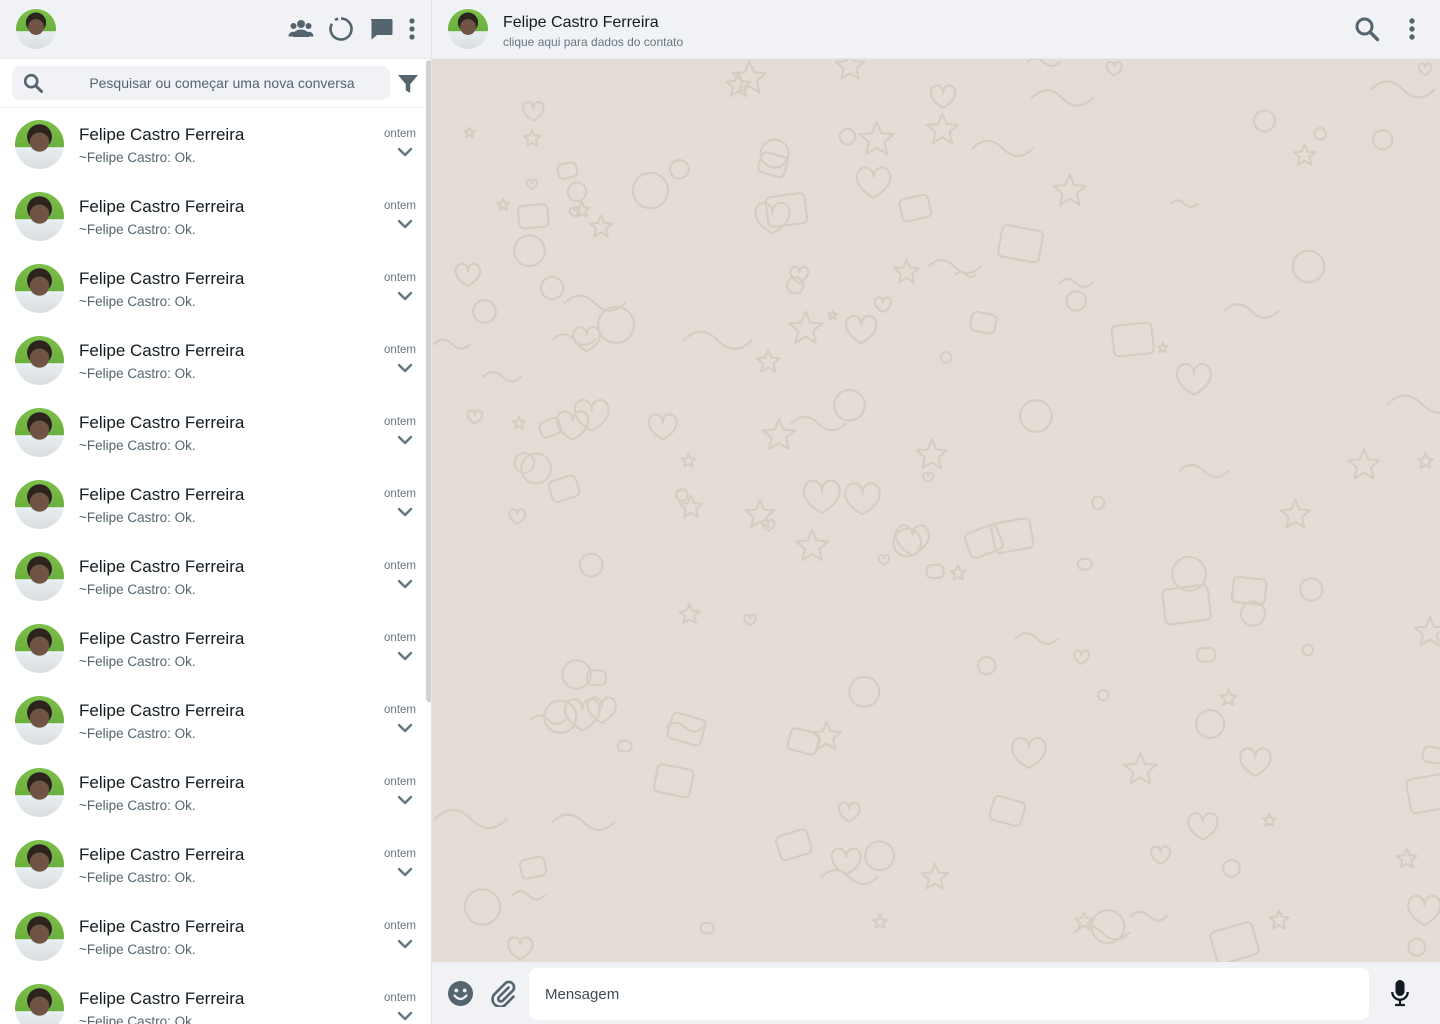  Describe the element at coordinates (1400, 993) in the screenshot. I see `microphone-icon` at that location.